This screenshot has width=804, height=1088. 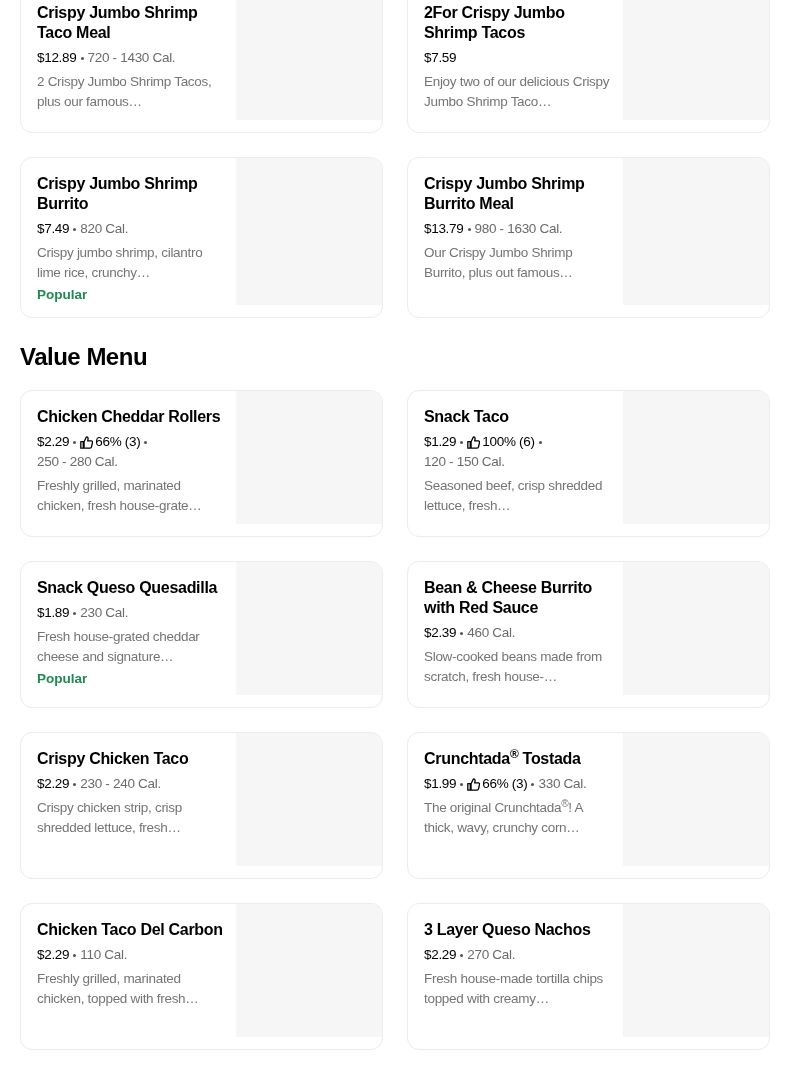 What do you see at coordinates (444, 229) in the screenshot?
I see `item-price: $13.79` at bounding box center [444, 229].